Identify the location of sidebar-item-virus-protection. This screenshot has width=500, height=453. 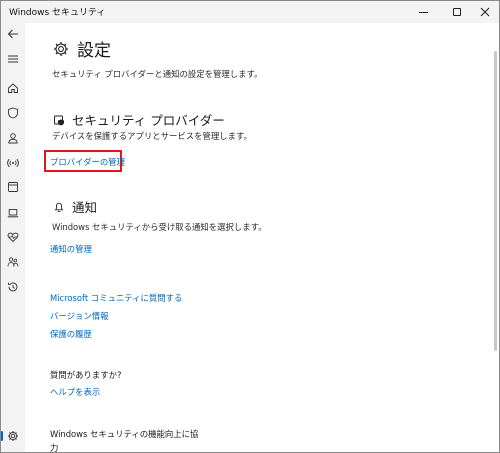
(13, 113).